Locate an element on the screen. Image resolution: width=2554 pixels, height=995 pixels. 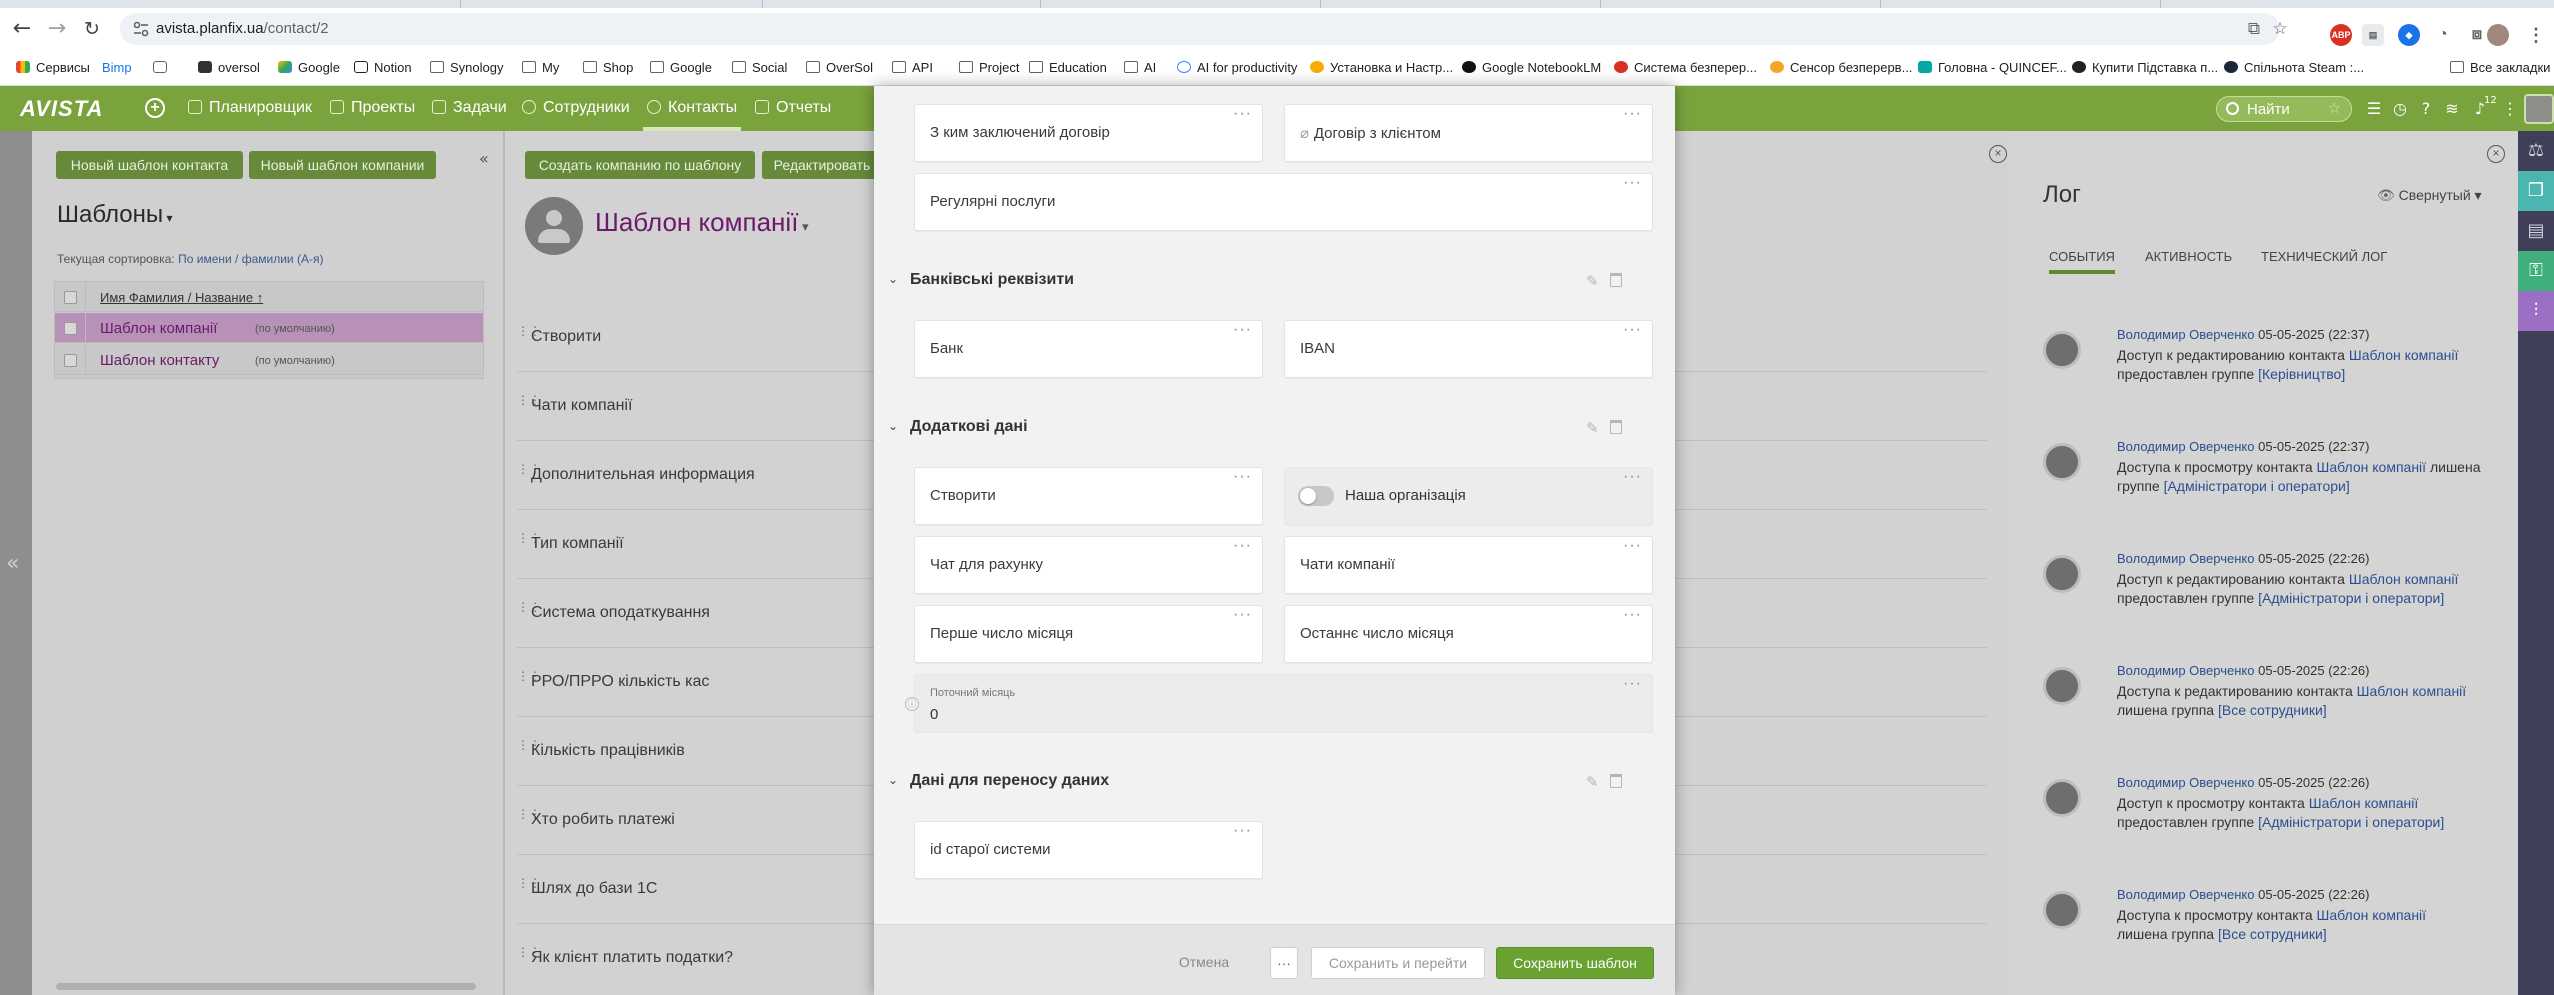
bookmark-folder: API is located at coordinates (912, 68).